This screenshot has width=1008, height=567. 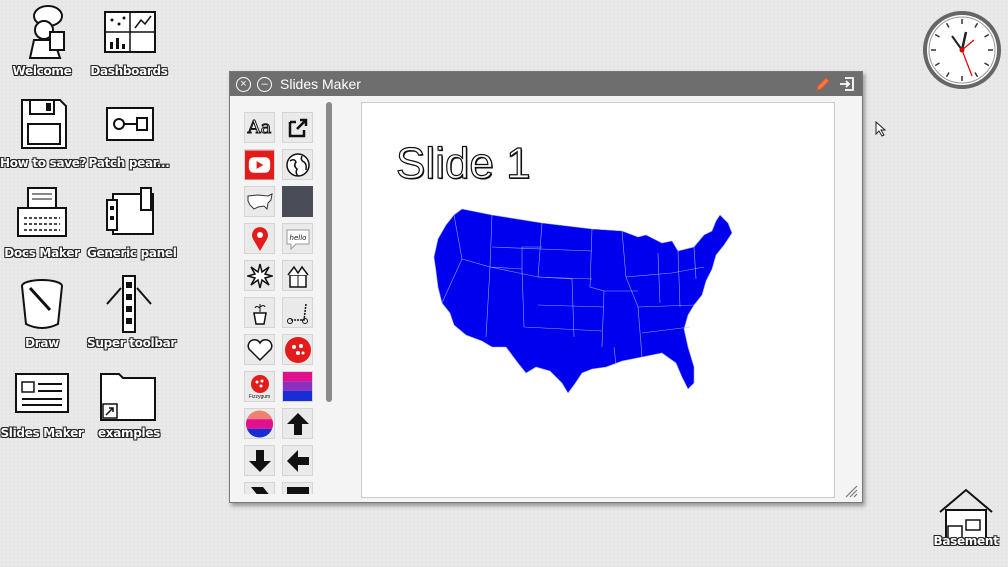 What do you see at coordinates (297, 127) in the screenshot?
I see `external-link-icon` at bounding box center [297, 127].